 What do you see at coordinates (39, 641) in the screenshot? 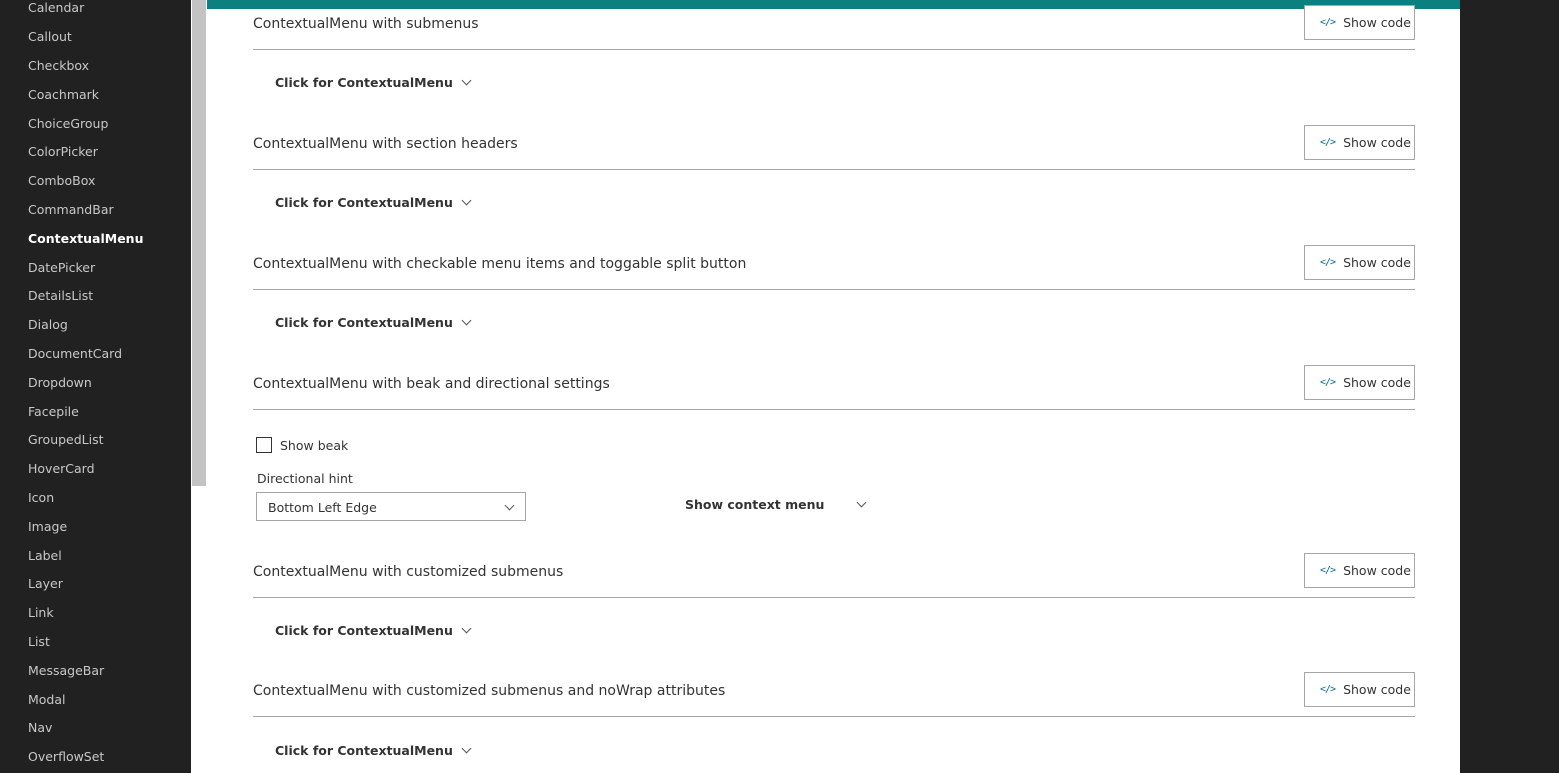
I see `nav-item-list: List` at bounding box center [39, 641].